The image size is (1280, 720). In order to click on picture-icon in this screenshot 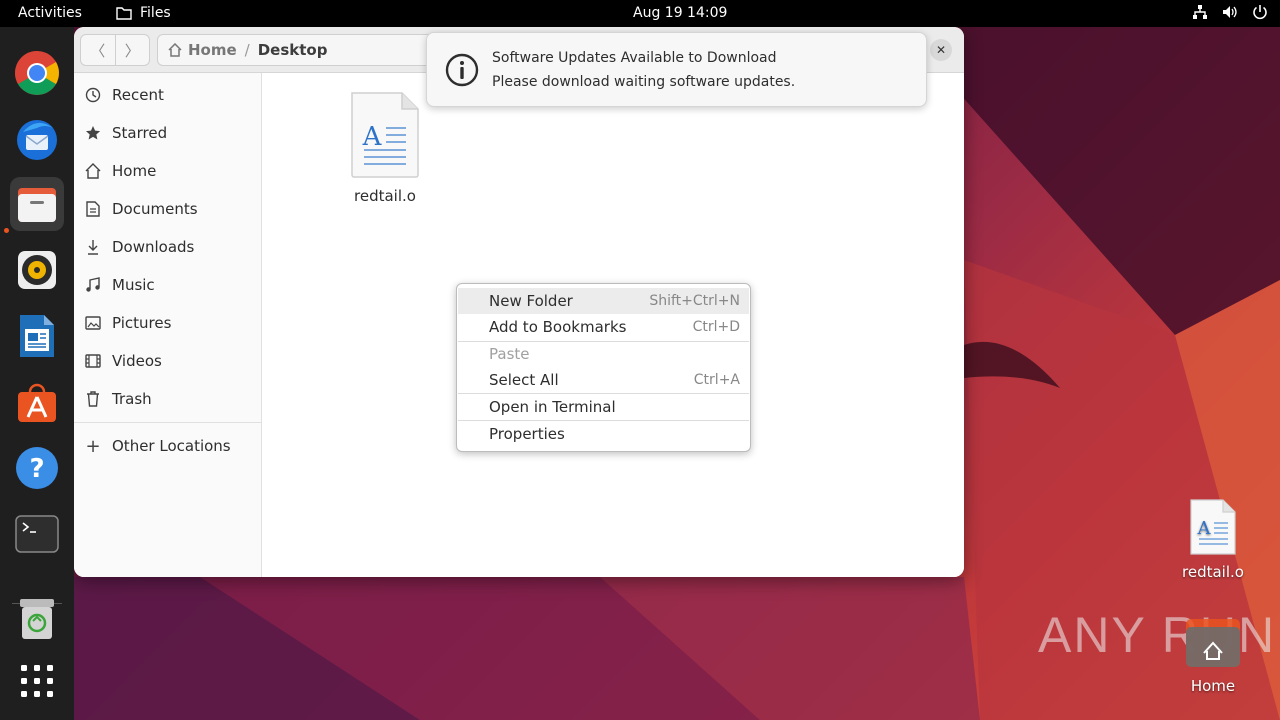, I will do `click(93, 323)`.